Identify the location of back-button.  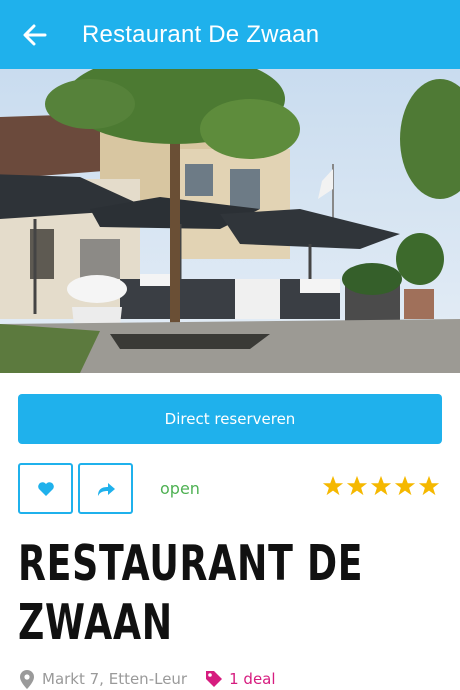
(35, 34).